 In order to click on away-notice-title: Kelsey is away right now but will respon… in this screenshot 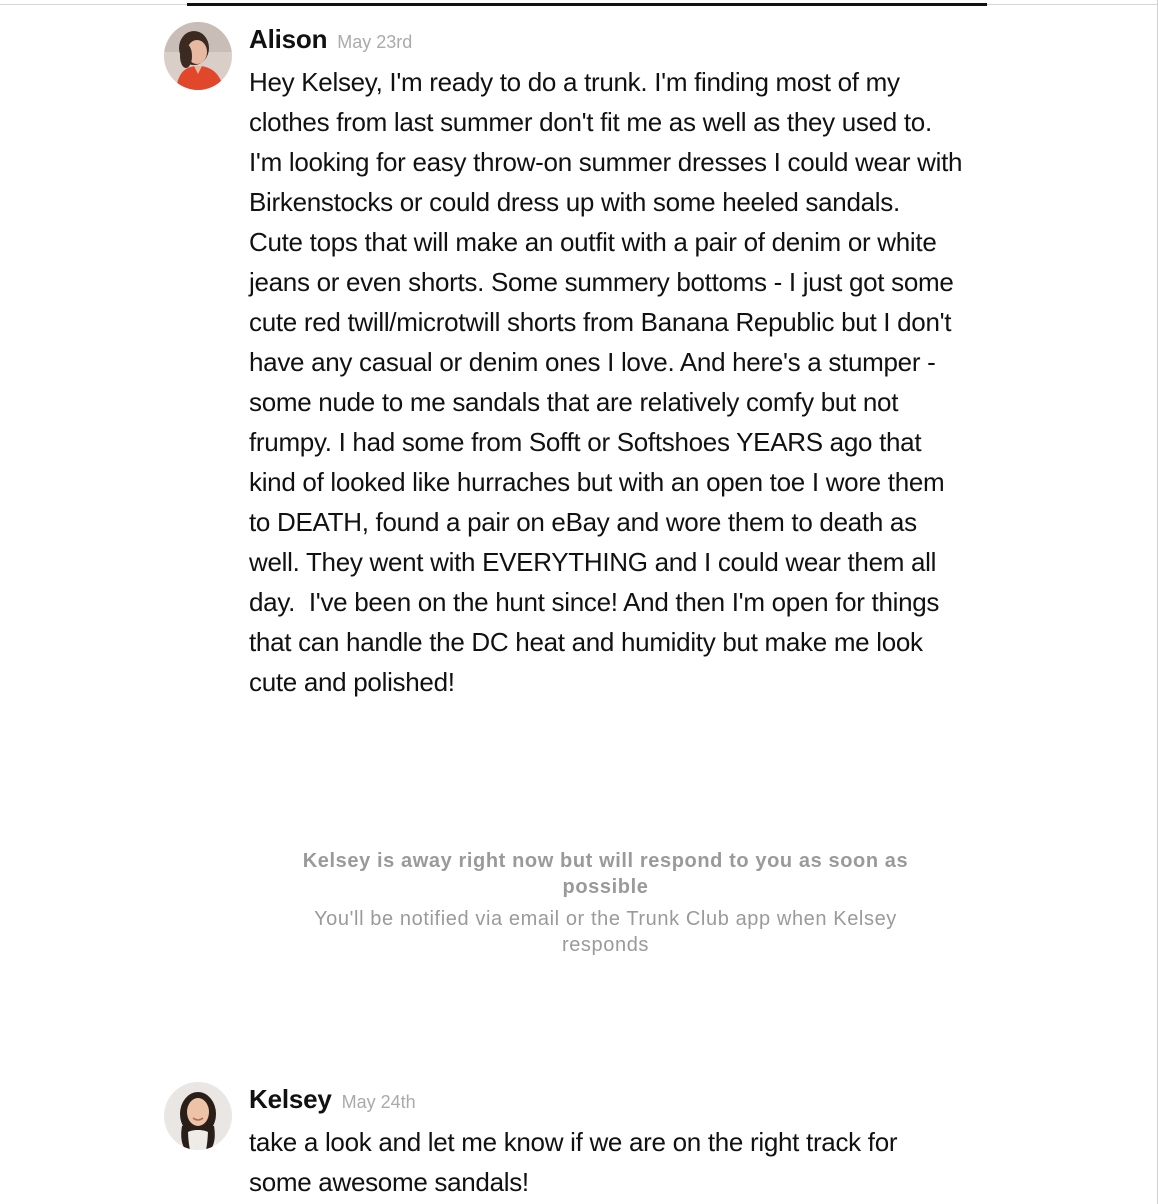, I will do `click(605, 874)`.